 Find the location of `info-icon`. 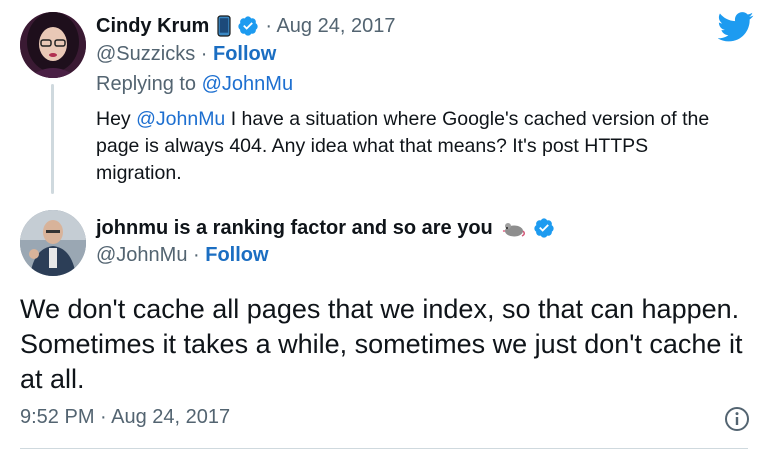

info-icon is located at coordinates (737, 419).